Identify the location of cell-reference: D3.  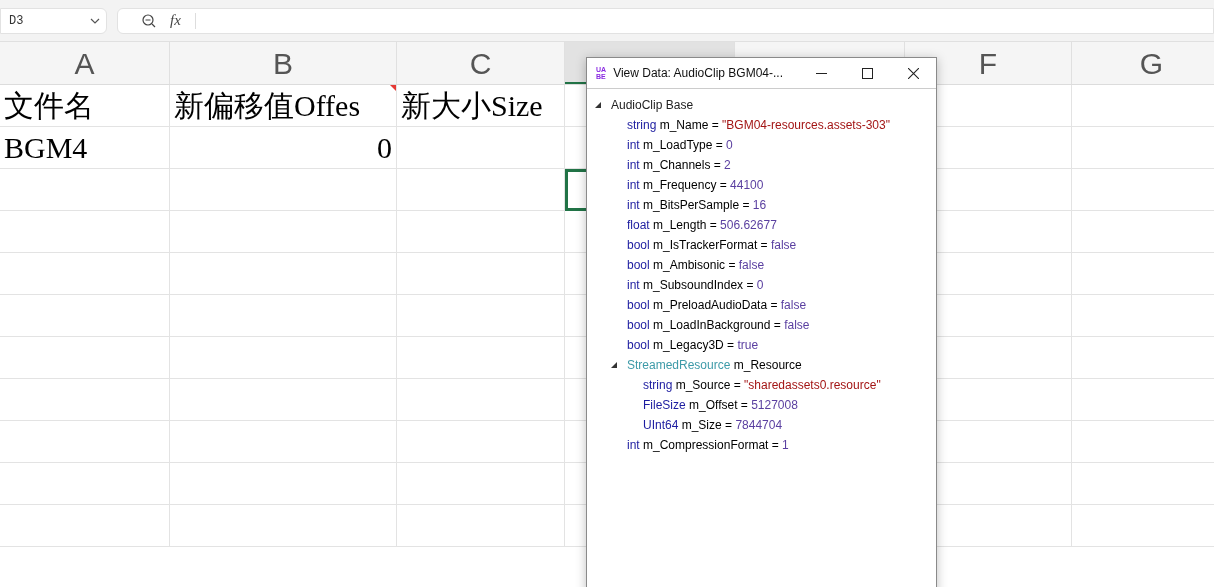
(16, 21).